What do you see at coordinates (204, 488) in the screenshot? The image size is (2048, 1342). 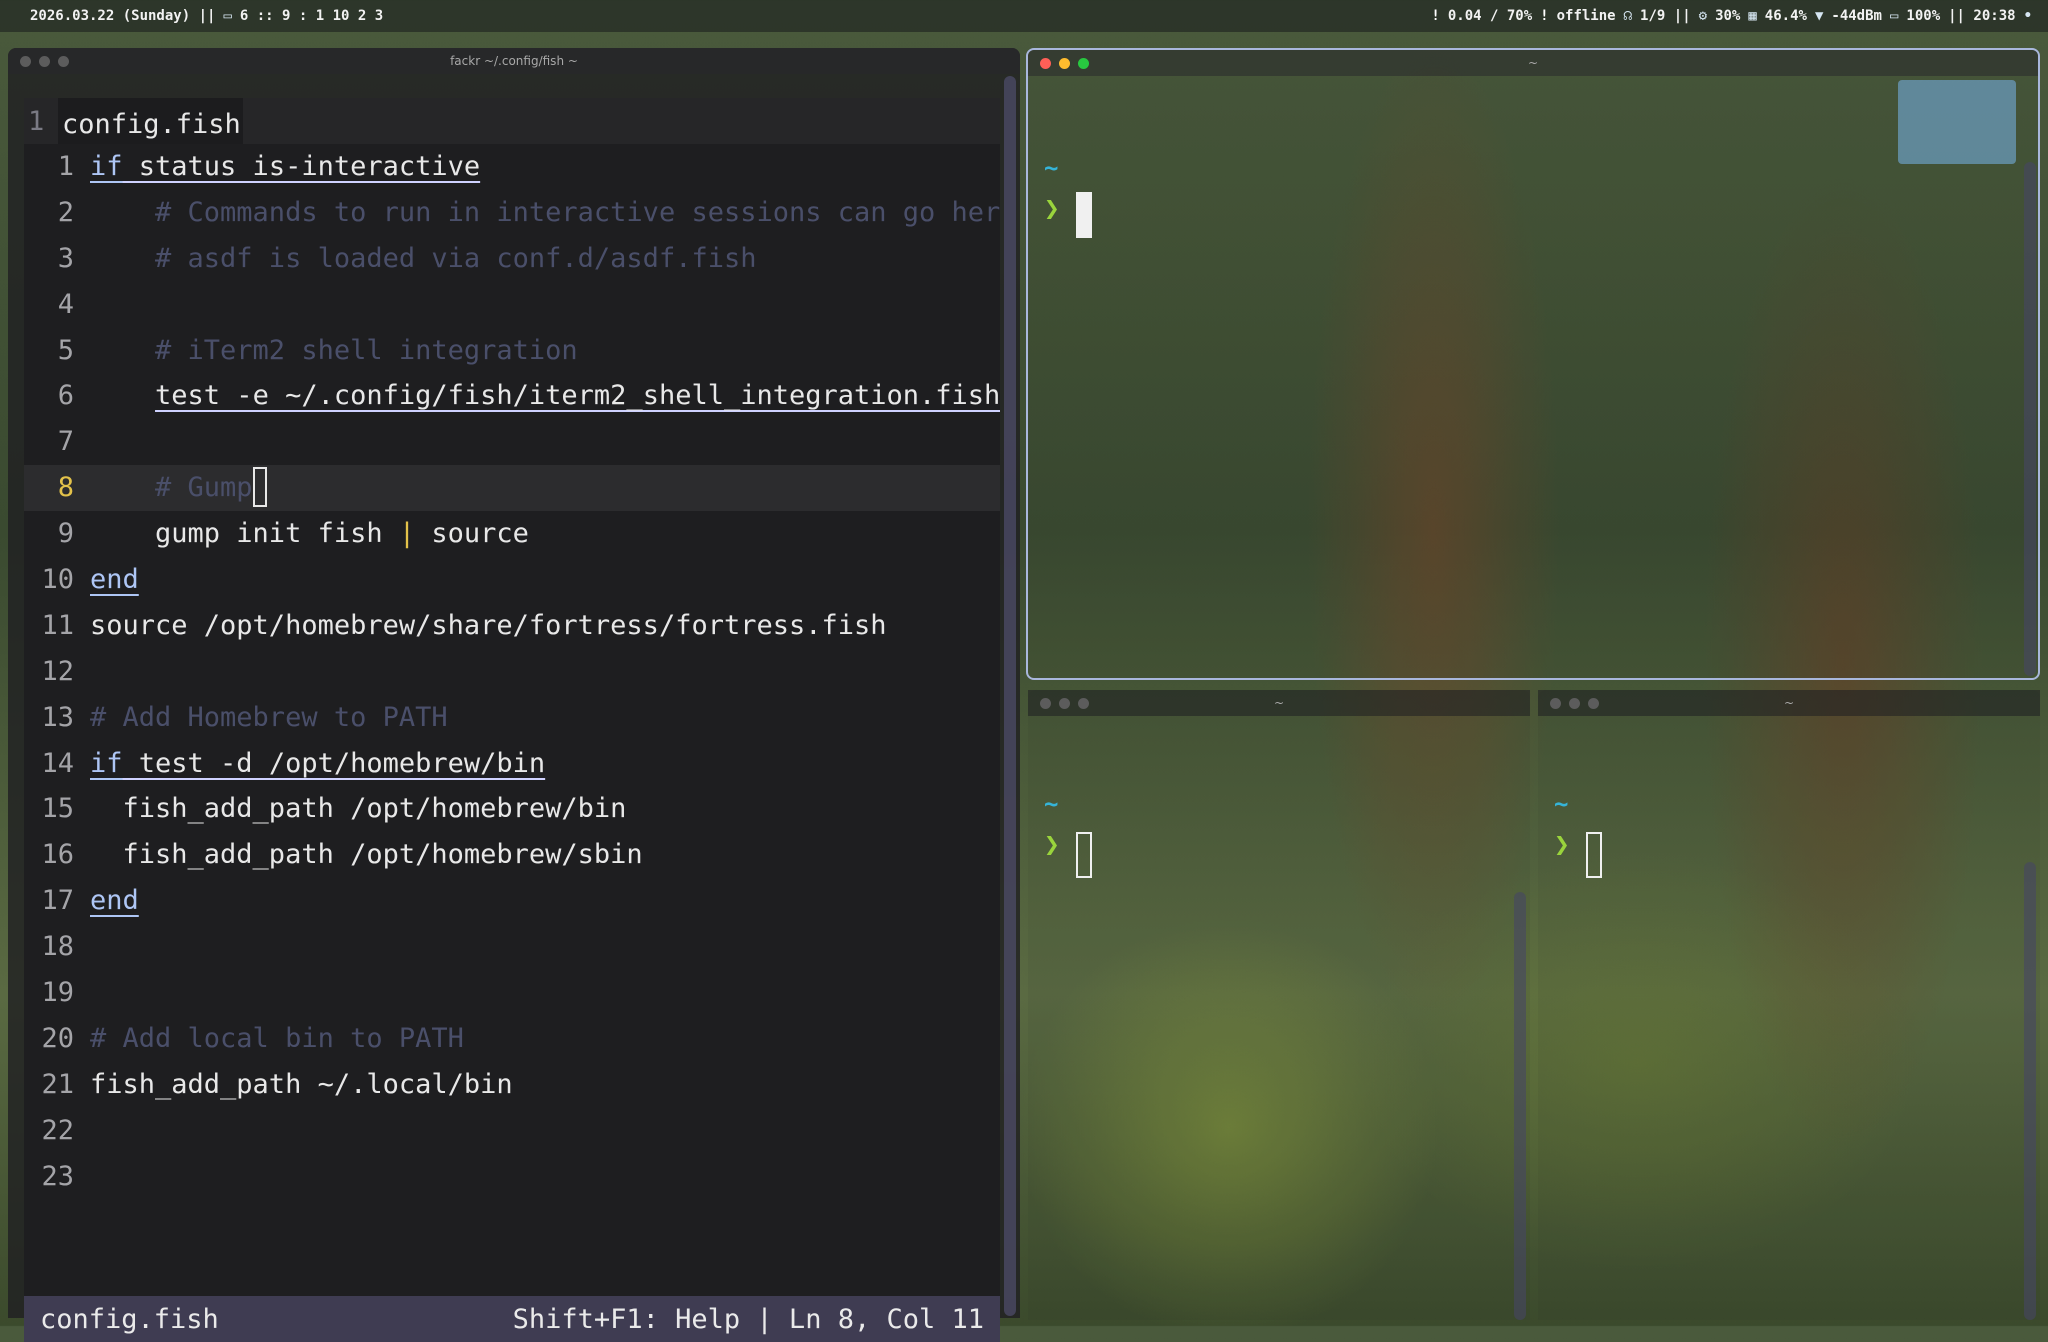 I see `comment: # Gump` at bounding box center [204, 488].